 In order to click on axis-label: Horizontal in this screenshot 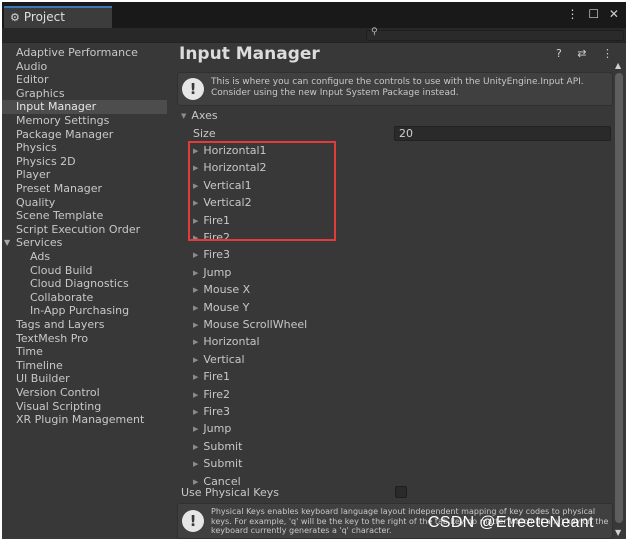, I will do `click(231, 342)`.